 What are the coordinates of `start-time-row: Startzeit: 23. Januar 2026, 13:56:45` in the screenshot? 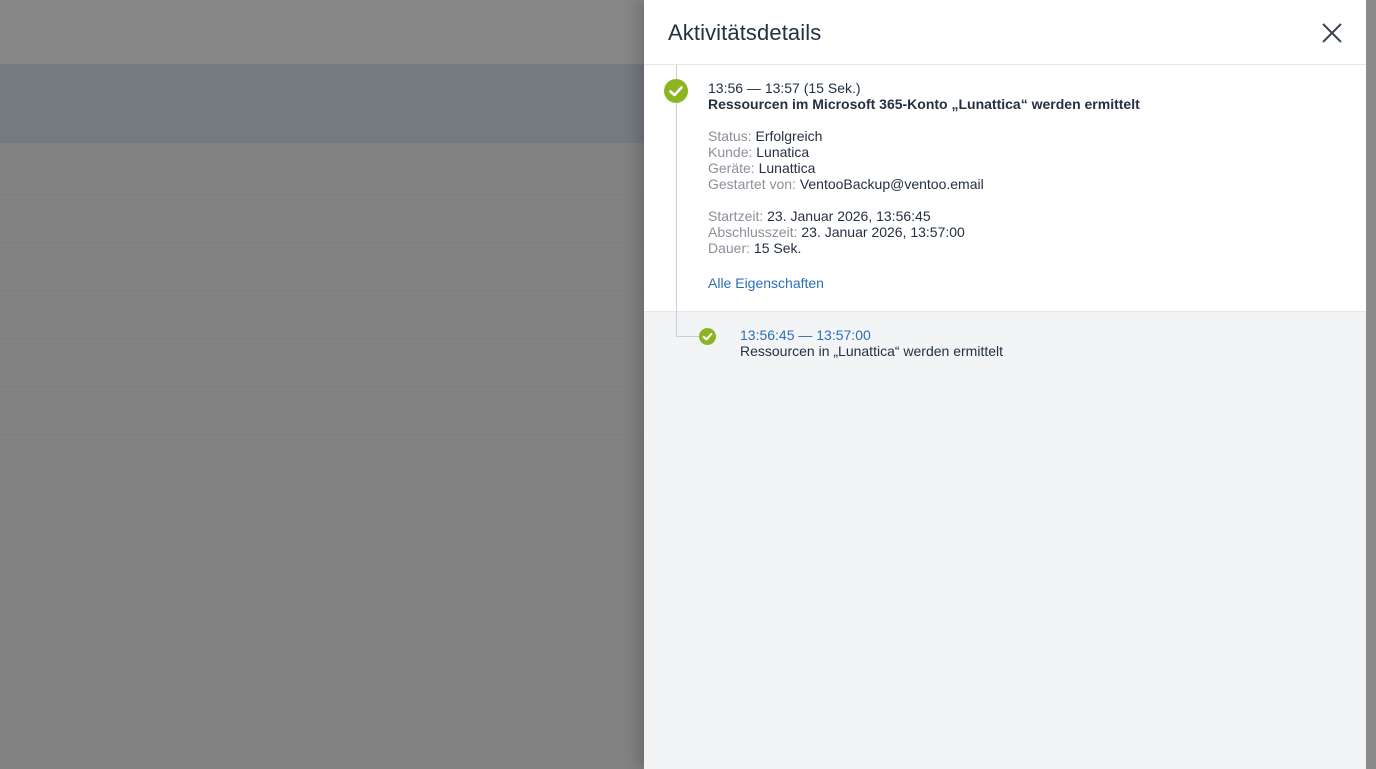 It's located at (819, 216).